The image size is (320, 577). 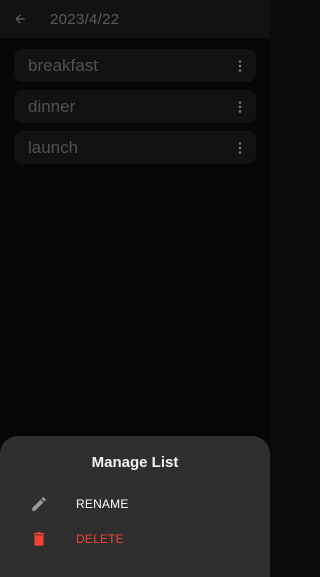 What do you see at coordinates (39, 539) in the screenshot?
I see `trash-icon` at bounding box center [39, 539].